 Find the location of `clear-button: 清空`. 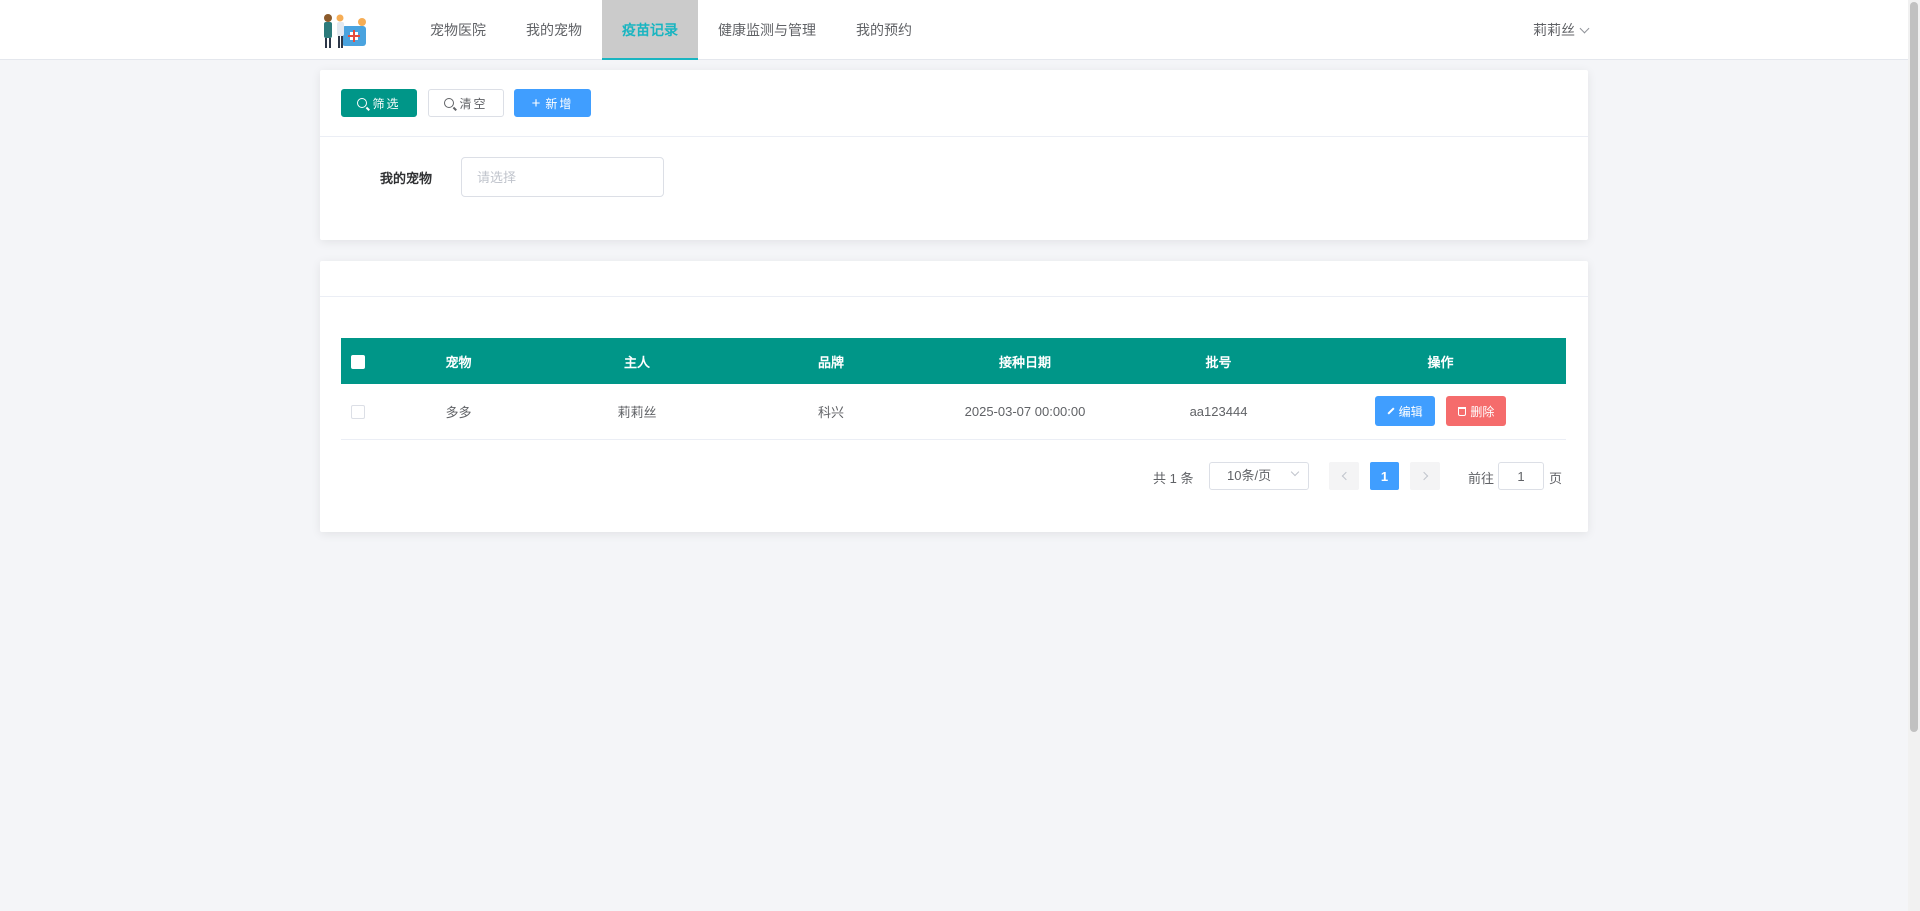

clear-button: 清空 is located at coordinates (466, 103).